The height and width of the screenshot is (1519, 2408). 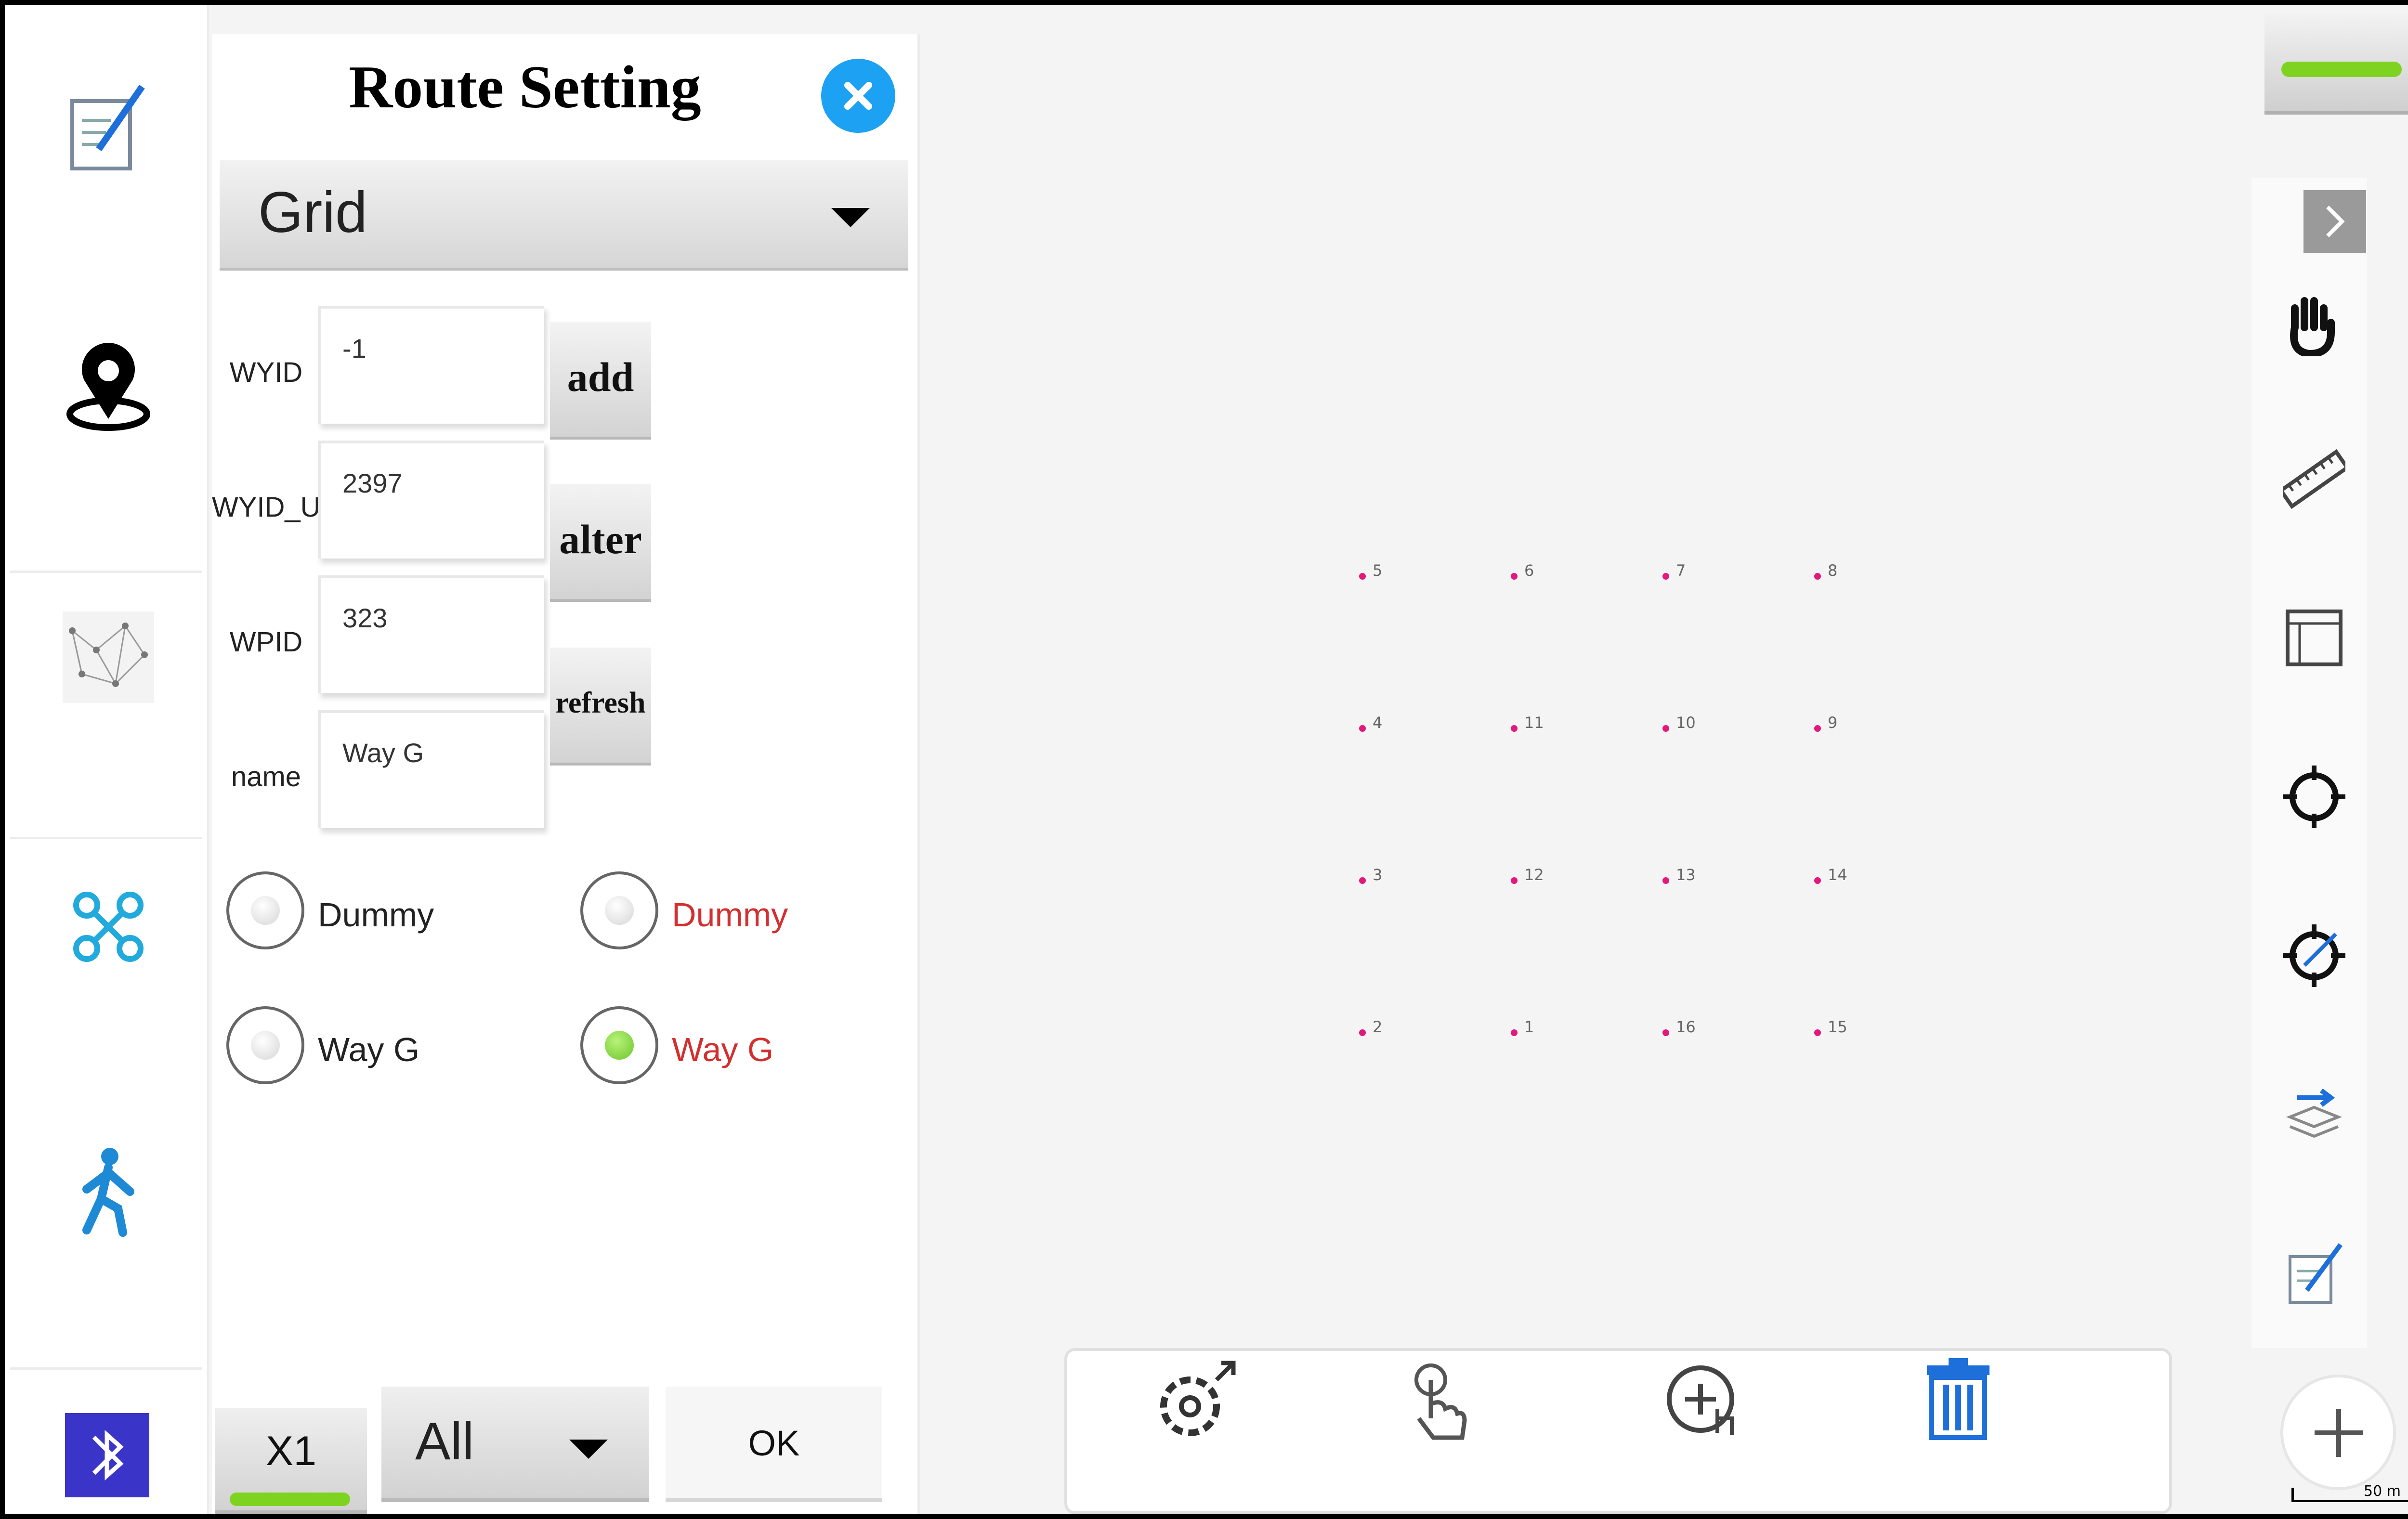 I want to click on waypoint-label: 11, so click(x=1534, y=723).